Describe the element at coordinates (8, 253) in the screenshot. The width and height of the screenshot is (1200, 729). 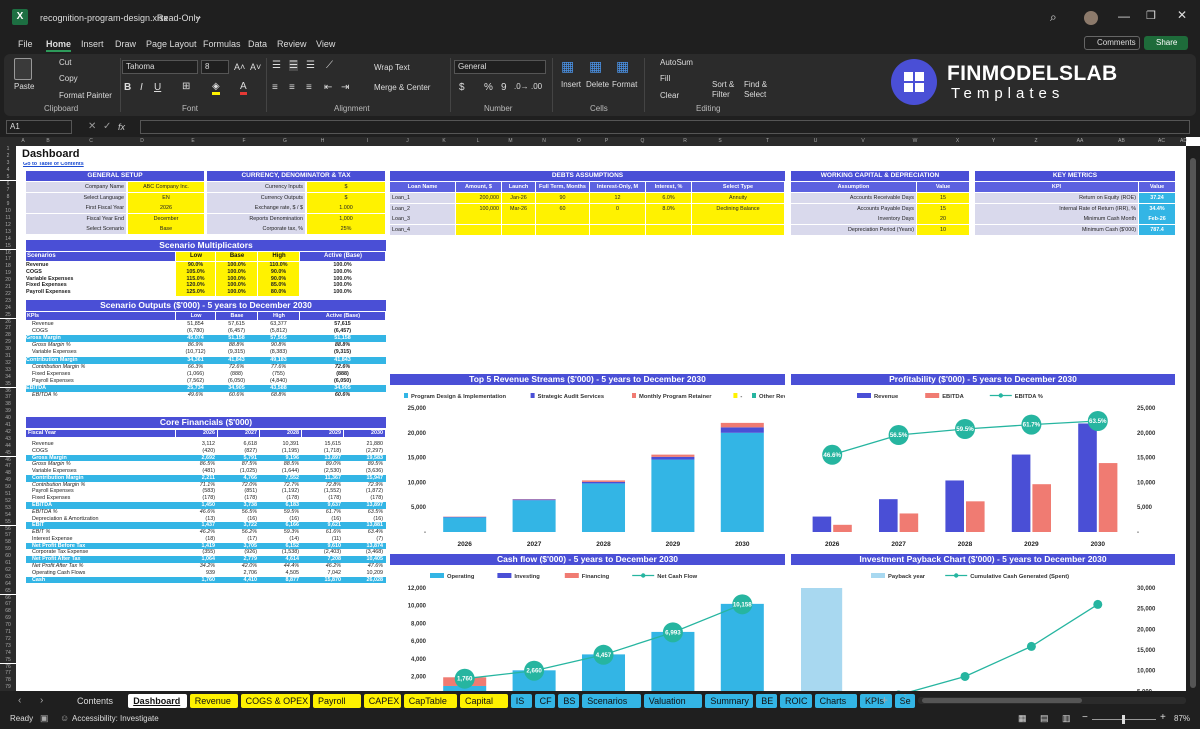
I see `row-header: 16` at that location.